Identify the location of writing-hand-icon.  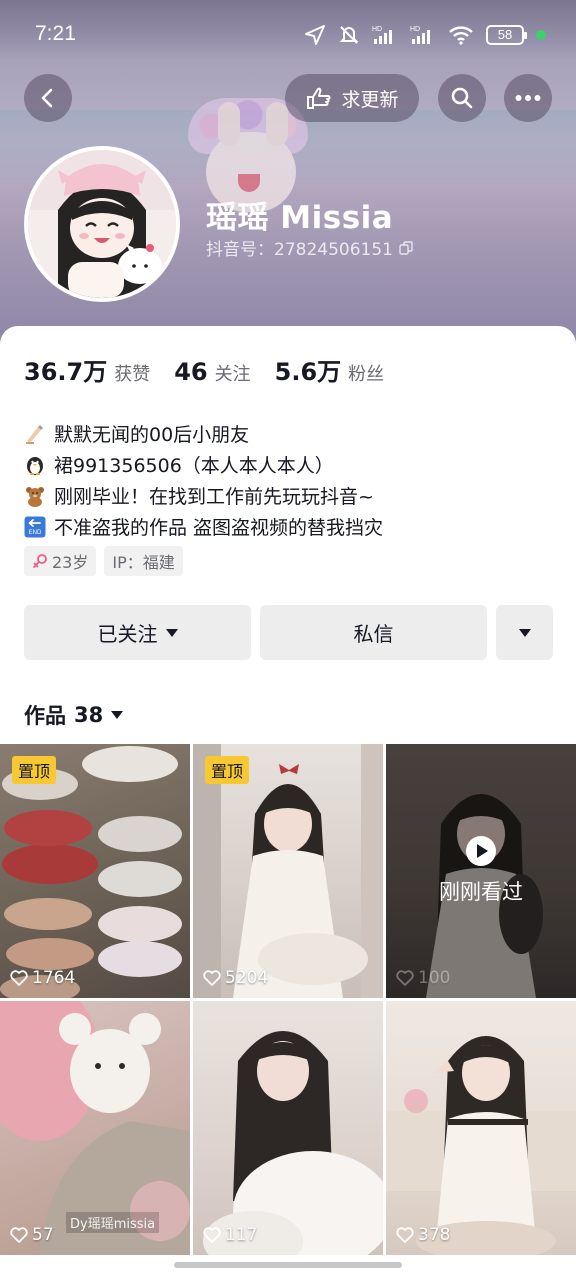
(35, 434).